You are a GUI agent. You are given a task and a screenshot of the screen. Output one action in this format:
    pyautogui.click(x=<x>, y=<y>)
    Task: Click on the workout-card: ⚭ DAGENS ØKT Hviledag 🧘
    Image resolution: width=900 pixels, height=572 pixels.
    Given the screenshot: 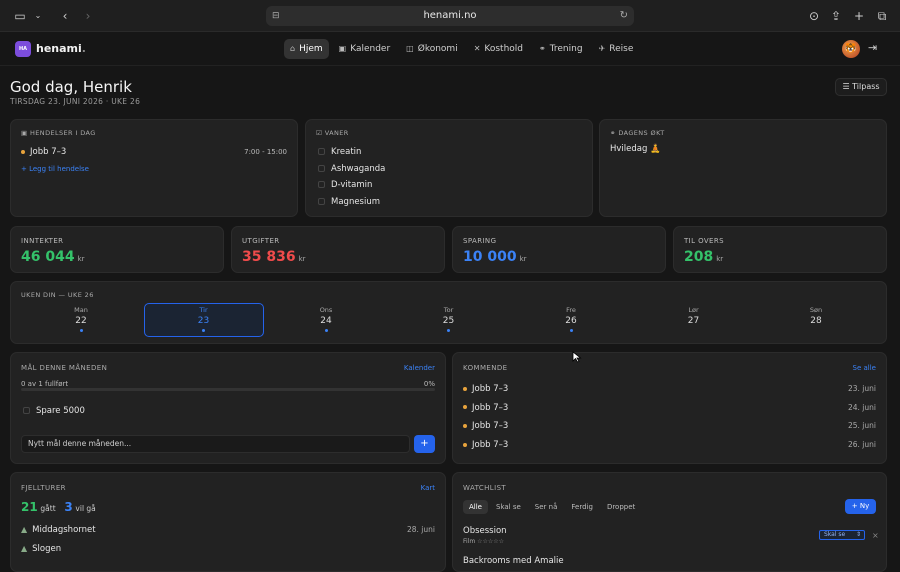 What is the action you would take?
    pyautogui.click(x=743, y=168)
    